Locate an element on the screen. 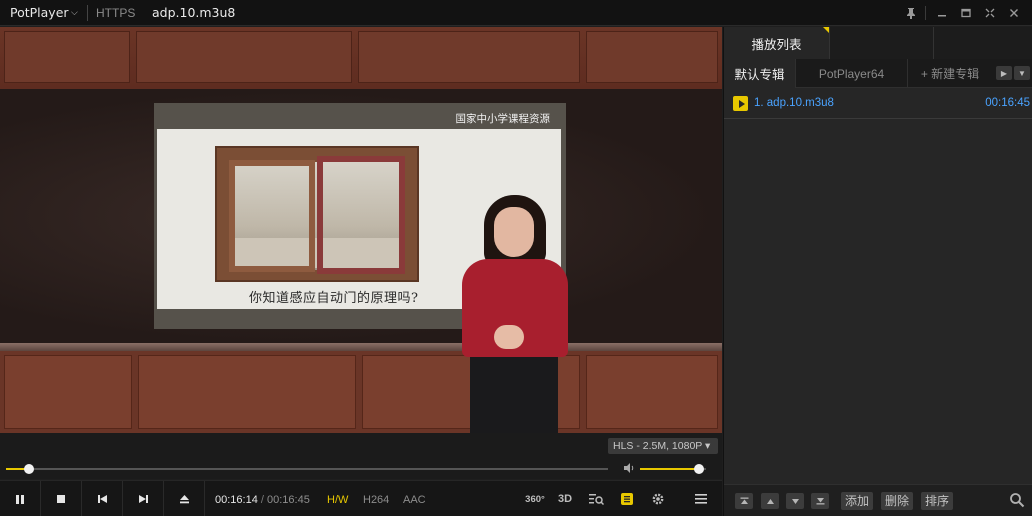 The image size is (1032, 516). search-icon is located at coordinates (1018, 501).